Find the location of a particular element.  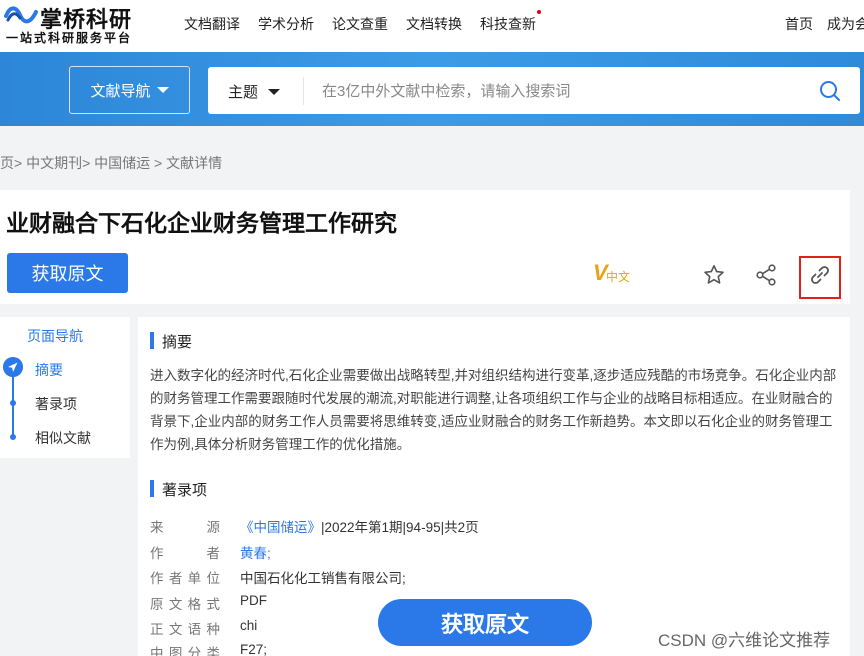

literature-nav-label: 文献导航 is located at coordinates (120, 91).